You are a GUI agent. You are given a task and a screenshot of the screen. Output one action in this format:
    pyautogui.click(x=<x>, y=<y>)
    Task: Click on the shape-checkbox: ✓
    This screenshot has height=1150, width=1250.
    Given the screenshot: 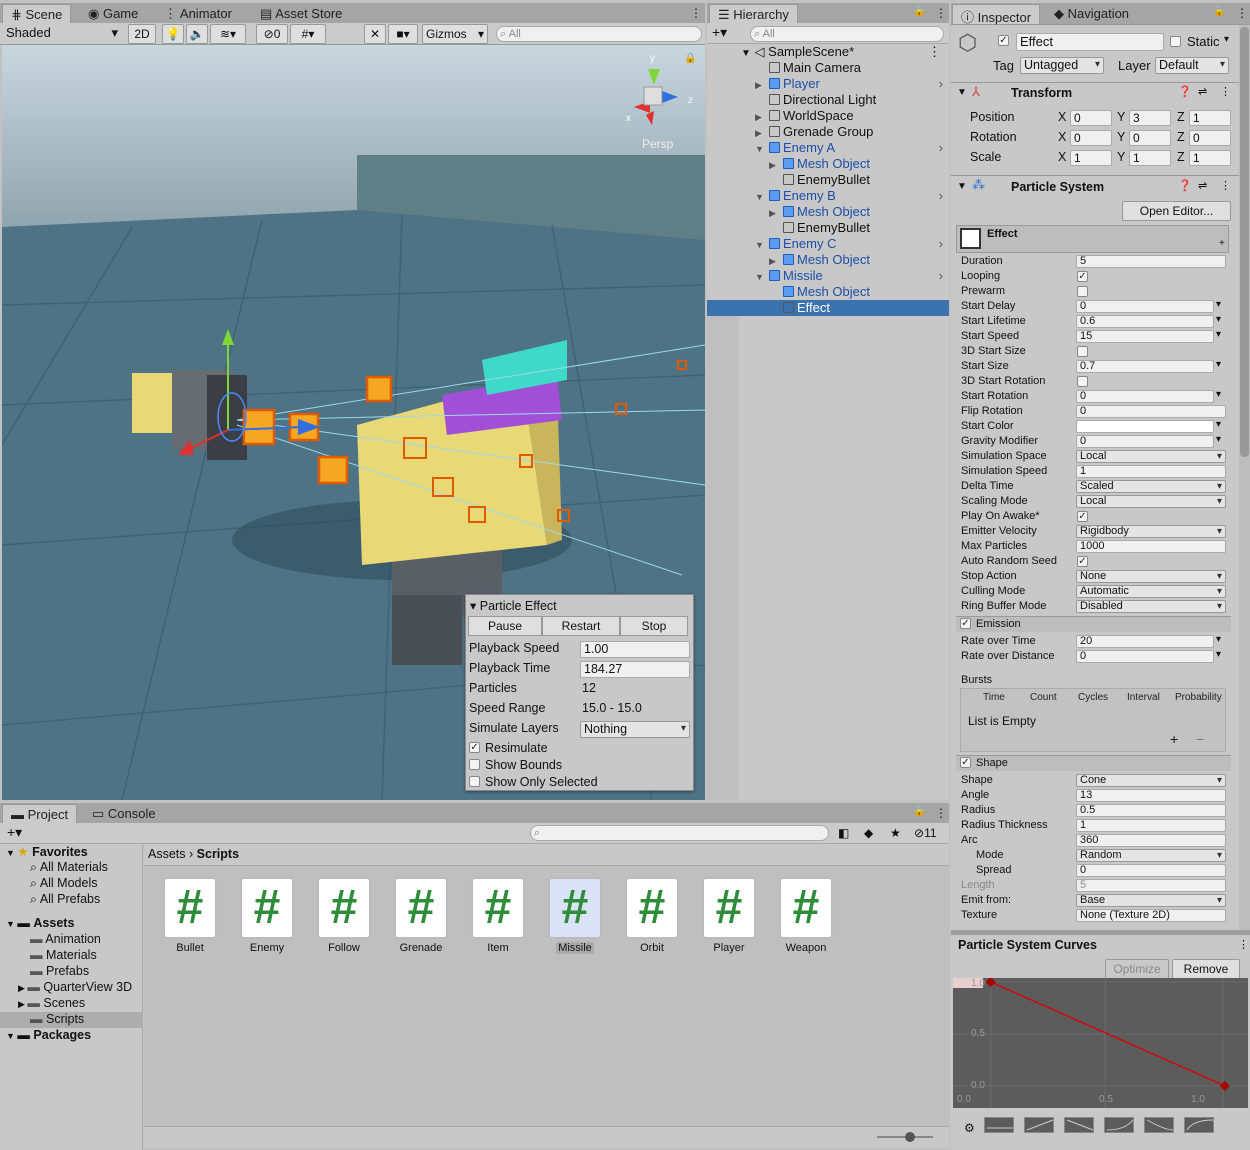 What is the action you would take?
    pyautogui.click(x=965, y=762)
    